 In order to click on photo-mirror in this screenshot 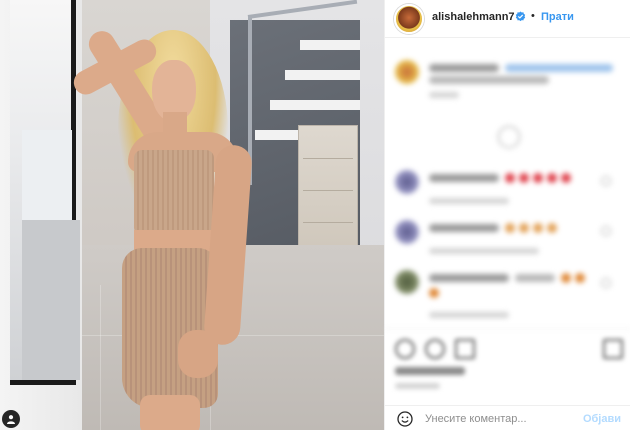, I will do `click(45, 192)`.